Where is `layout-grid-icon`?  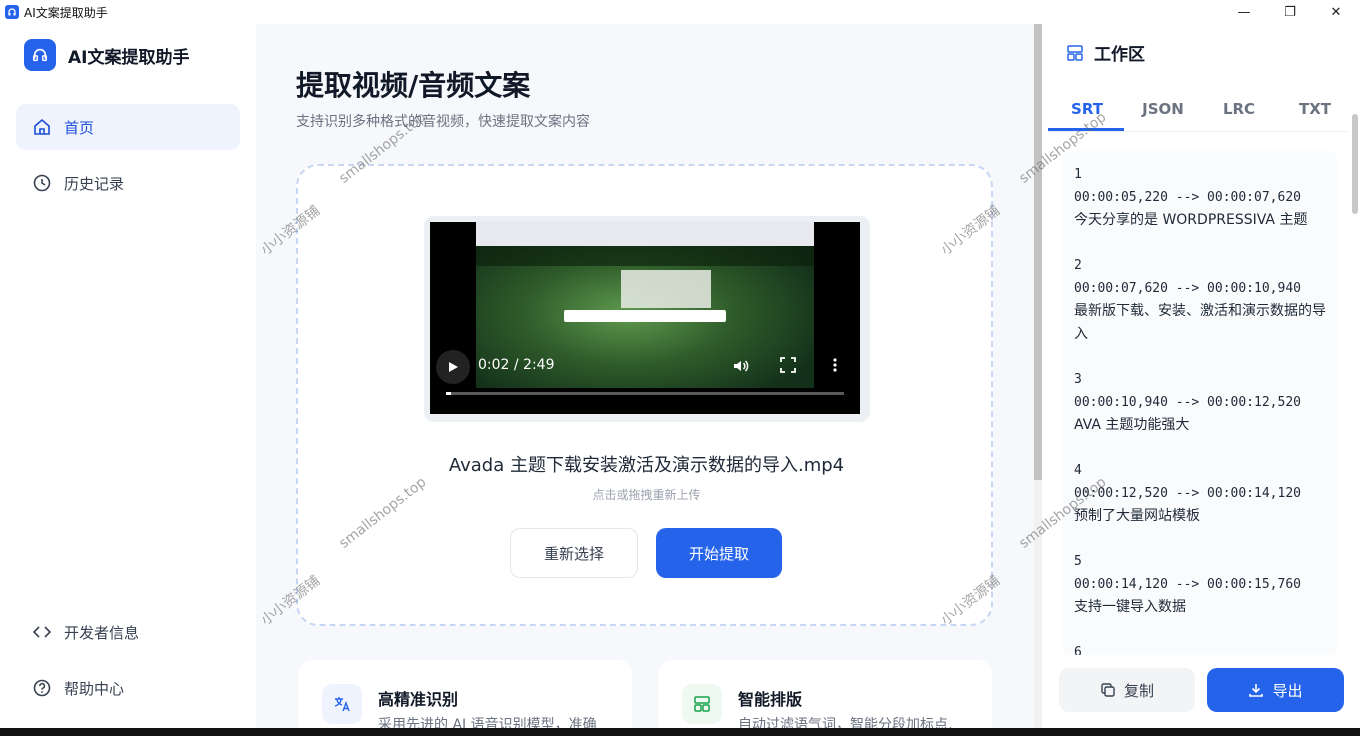
layout-grid-icon is located at coordinates (1075, 52).